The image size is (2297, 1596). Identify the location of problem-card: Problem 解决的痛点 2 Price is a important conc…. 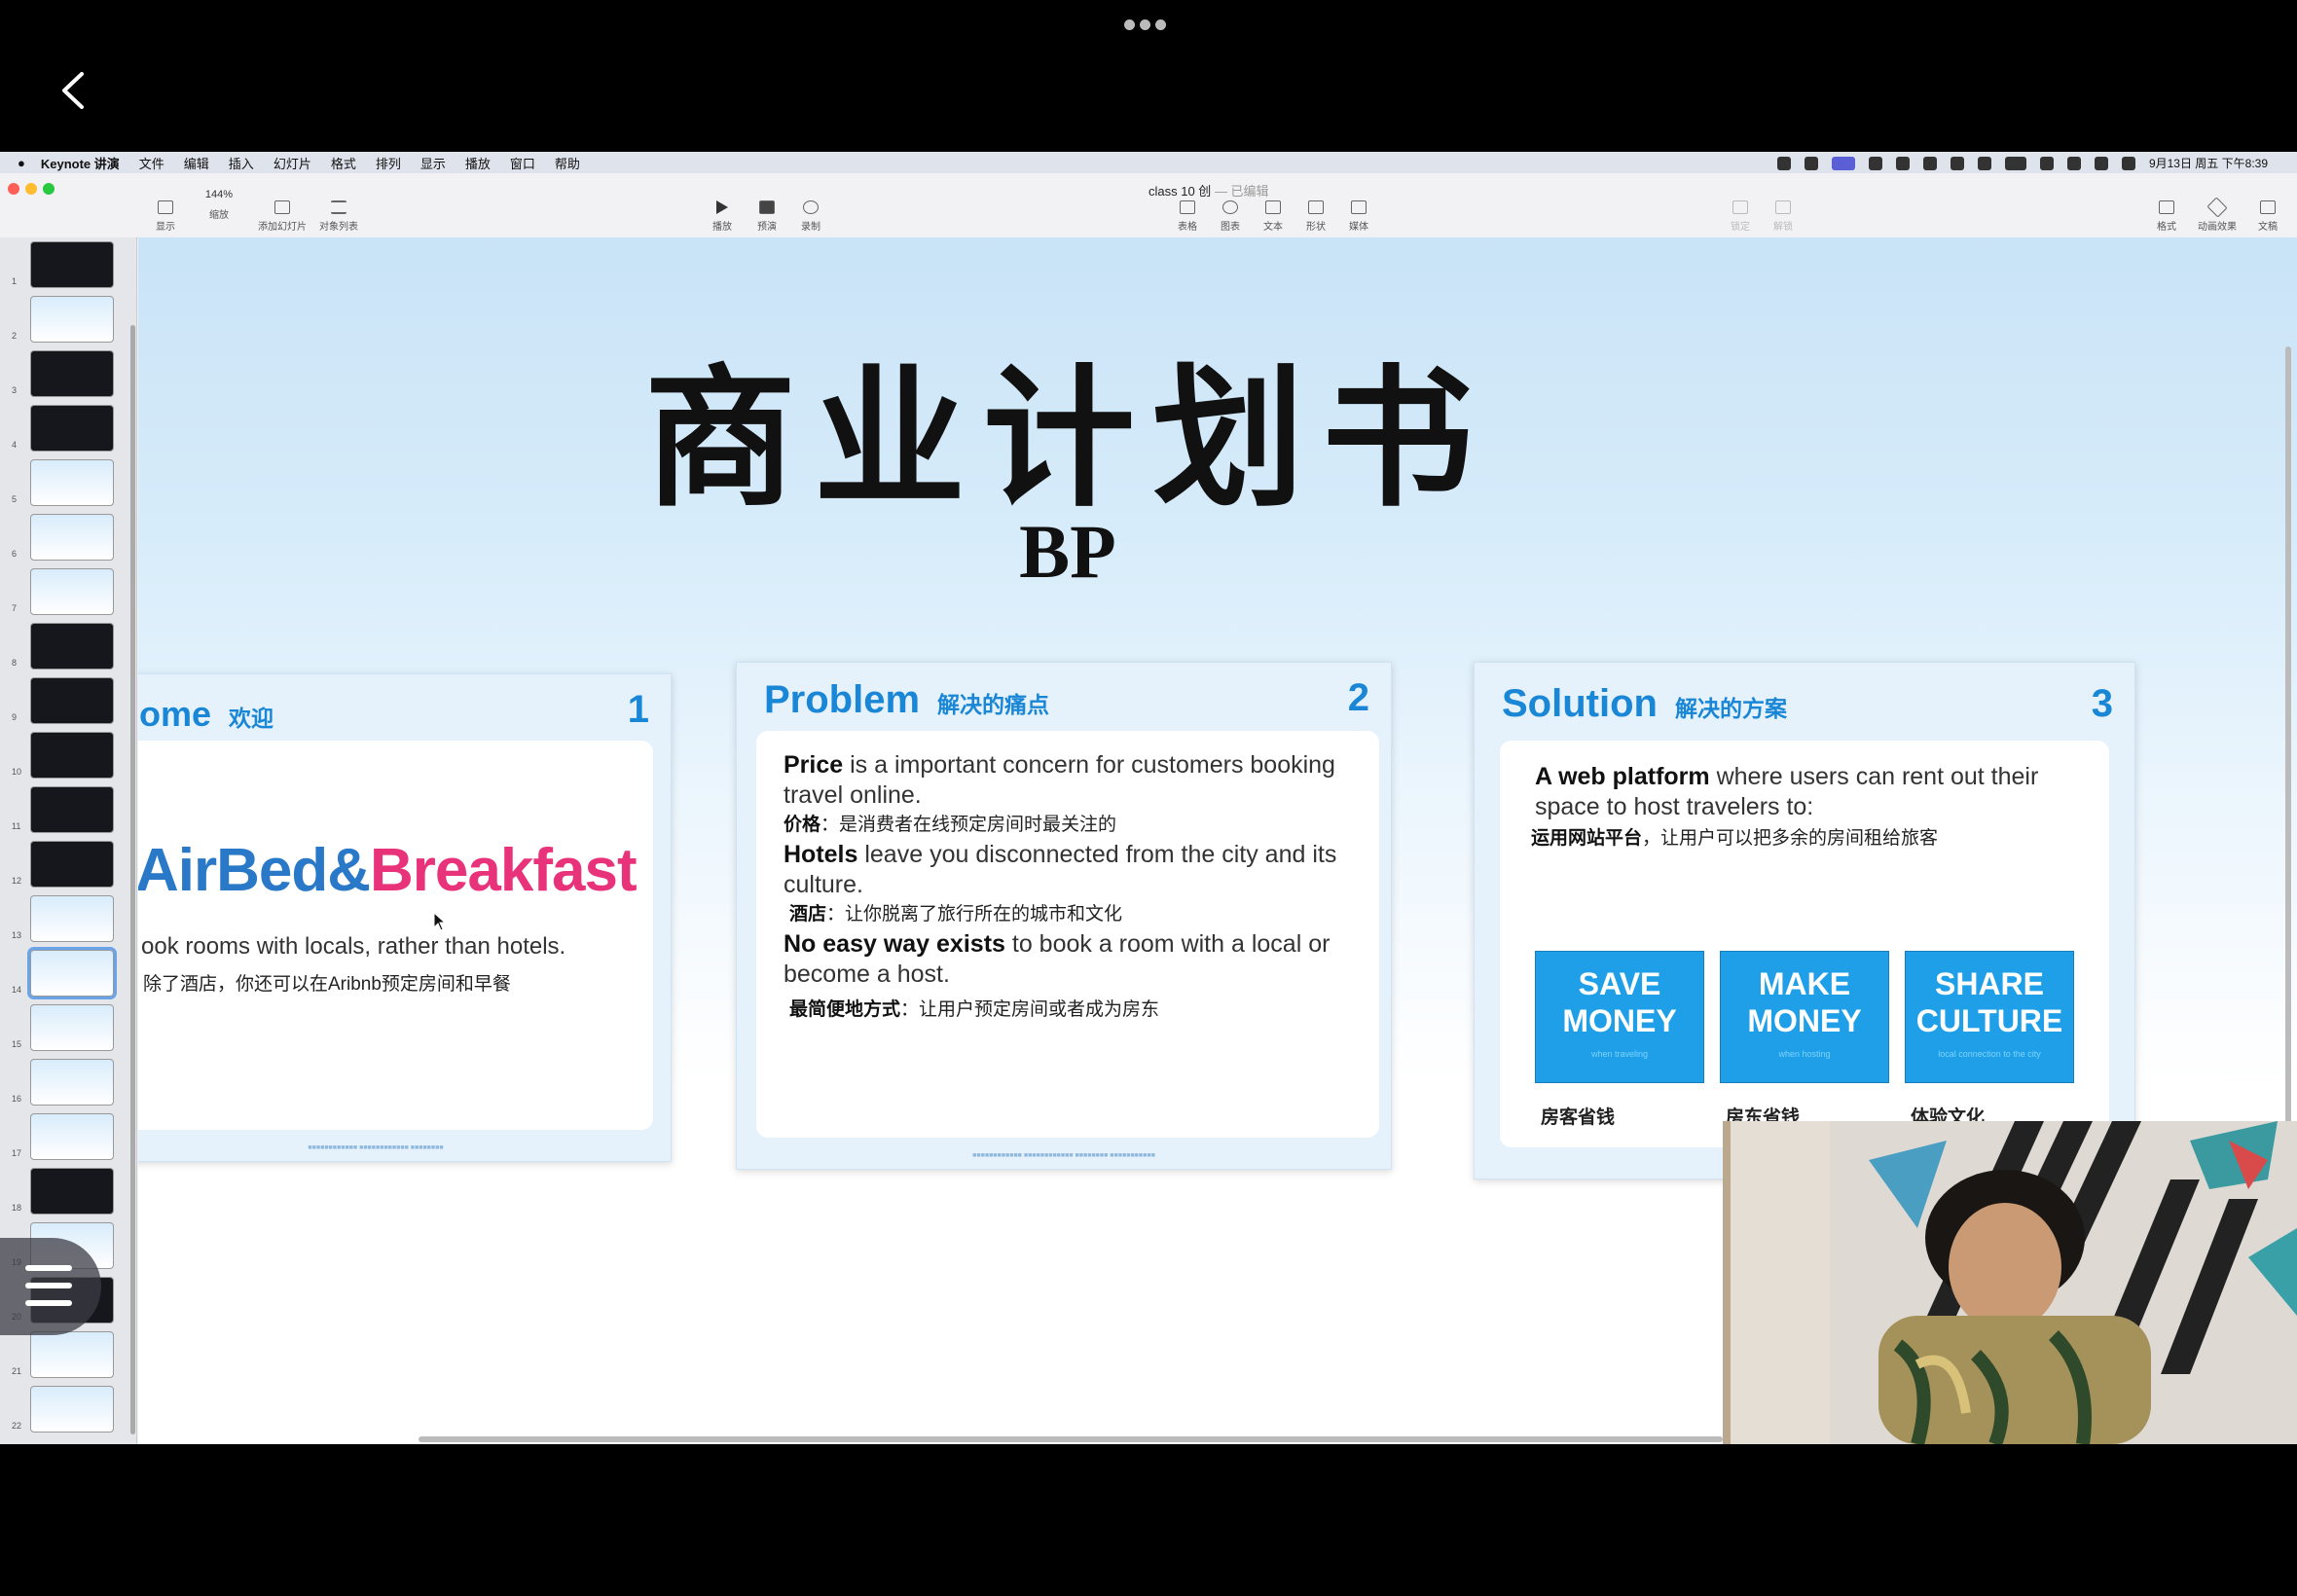
(1064, 916).